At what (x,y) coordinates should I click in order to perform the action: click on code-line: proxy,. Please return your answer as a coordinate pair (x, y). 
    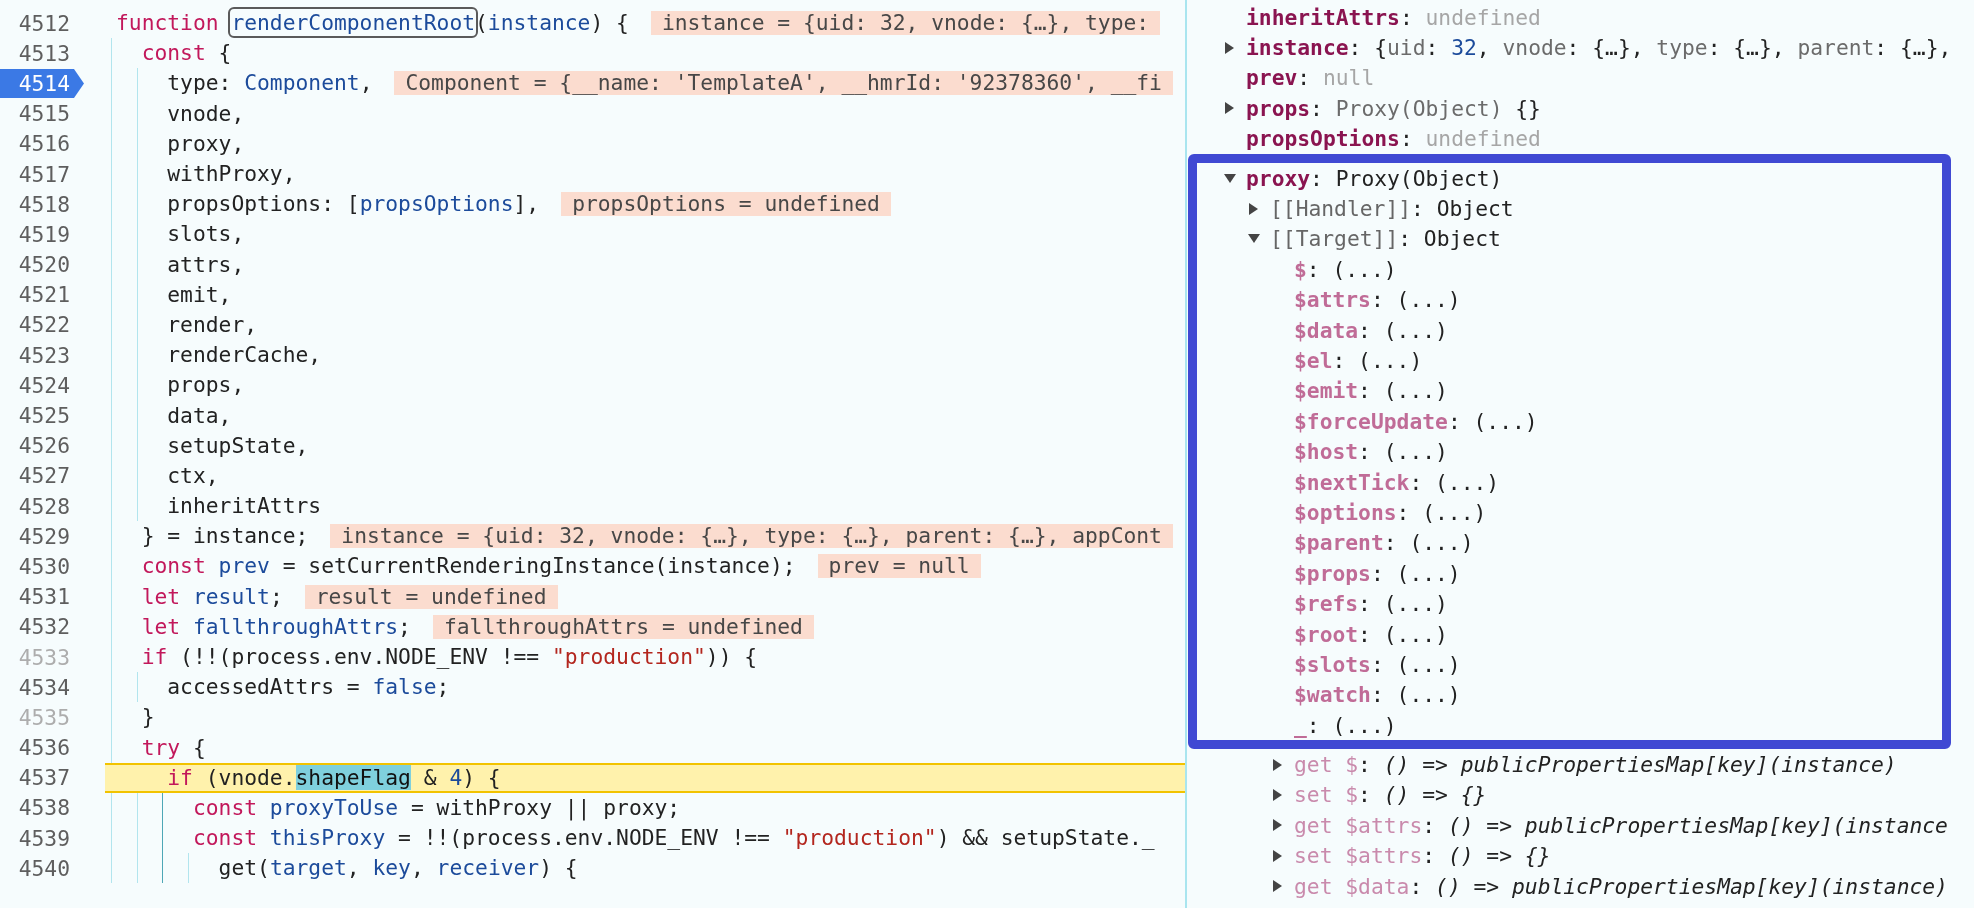
    Looking at the image, I should click on (205, 143).